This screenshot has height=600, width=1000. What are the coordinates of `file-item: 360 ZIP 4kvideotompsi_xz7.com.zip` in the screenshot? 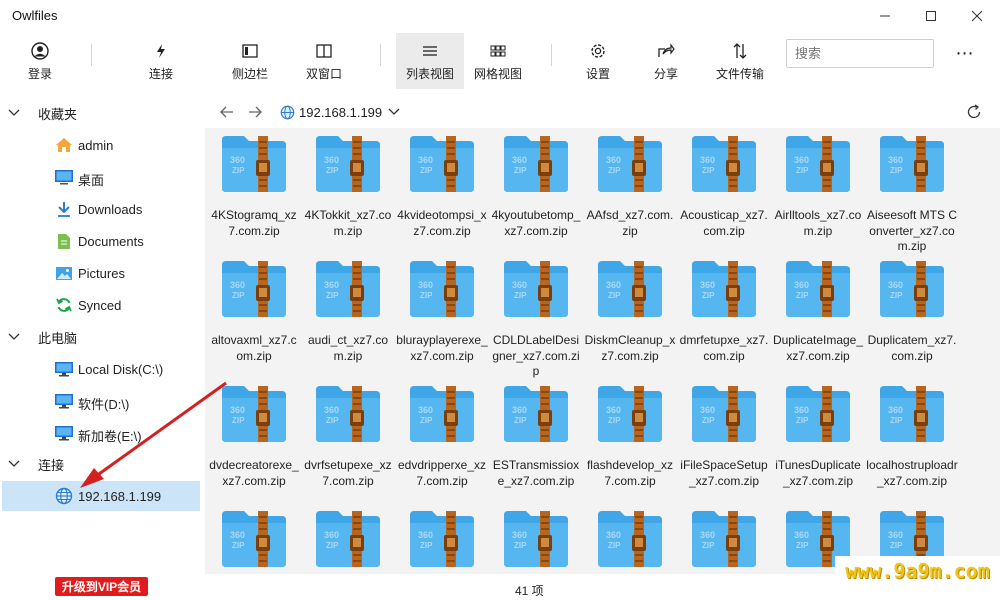 It's located at (442, 193).